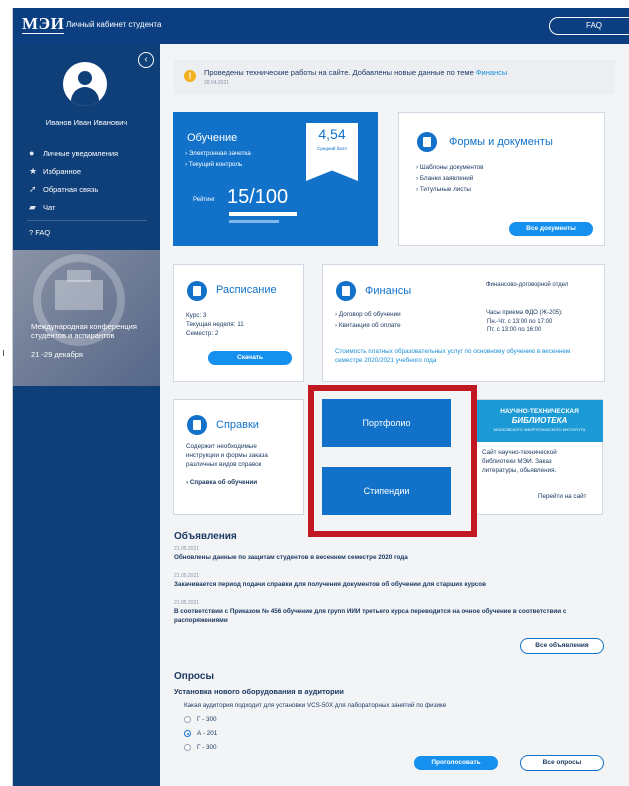  What do you see at coordinates (514, 330) in the screenshot?
I see `hours-fri: Пт. с 13:00 по 16:00` at bounding box center [514, 330].